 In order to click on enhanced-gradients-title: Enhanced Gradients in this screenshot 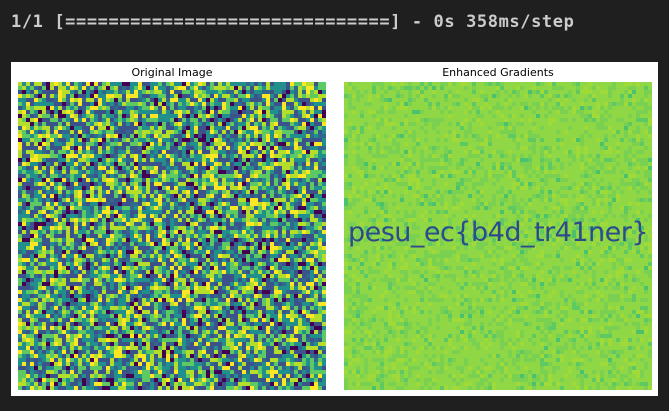, I will do `click(498, 72)`.